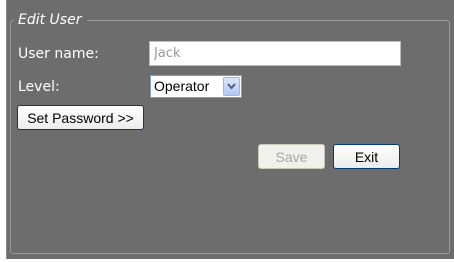  I want to click on username-label: User name:, so click(58, 54).